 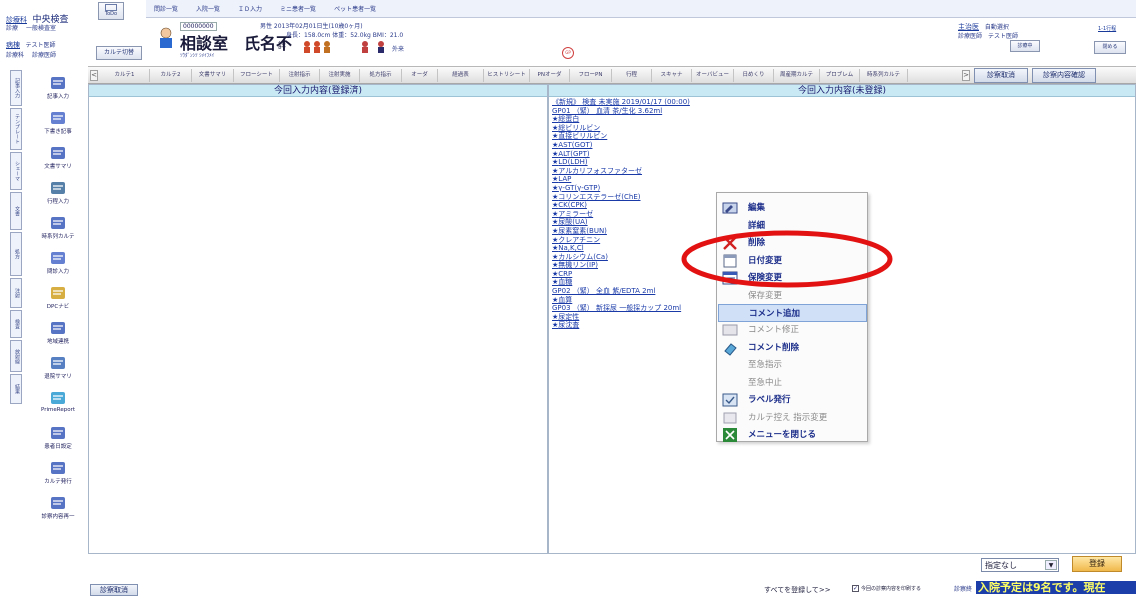 What do you see at coordinates (166, 8) in the screenshot?
I see `top-menu-link: 問診一覧` at bounding box center [166, 8].